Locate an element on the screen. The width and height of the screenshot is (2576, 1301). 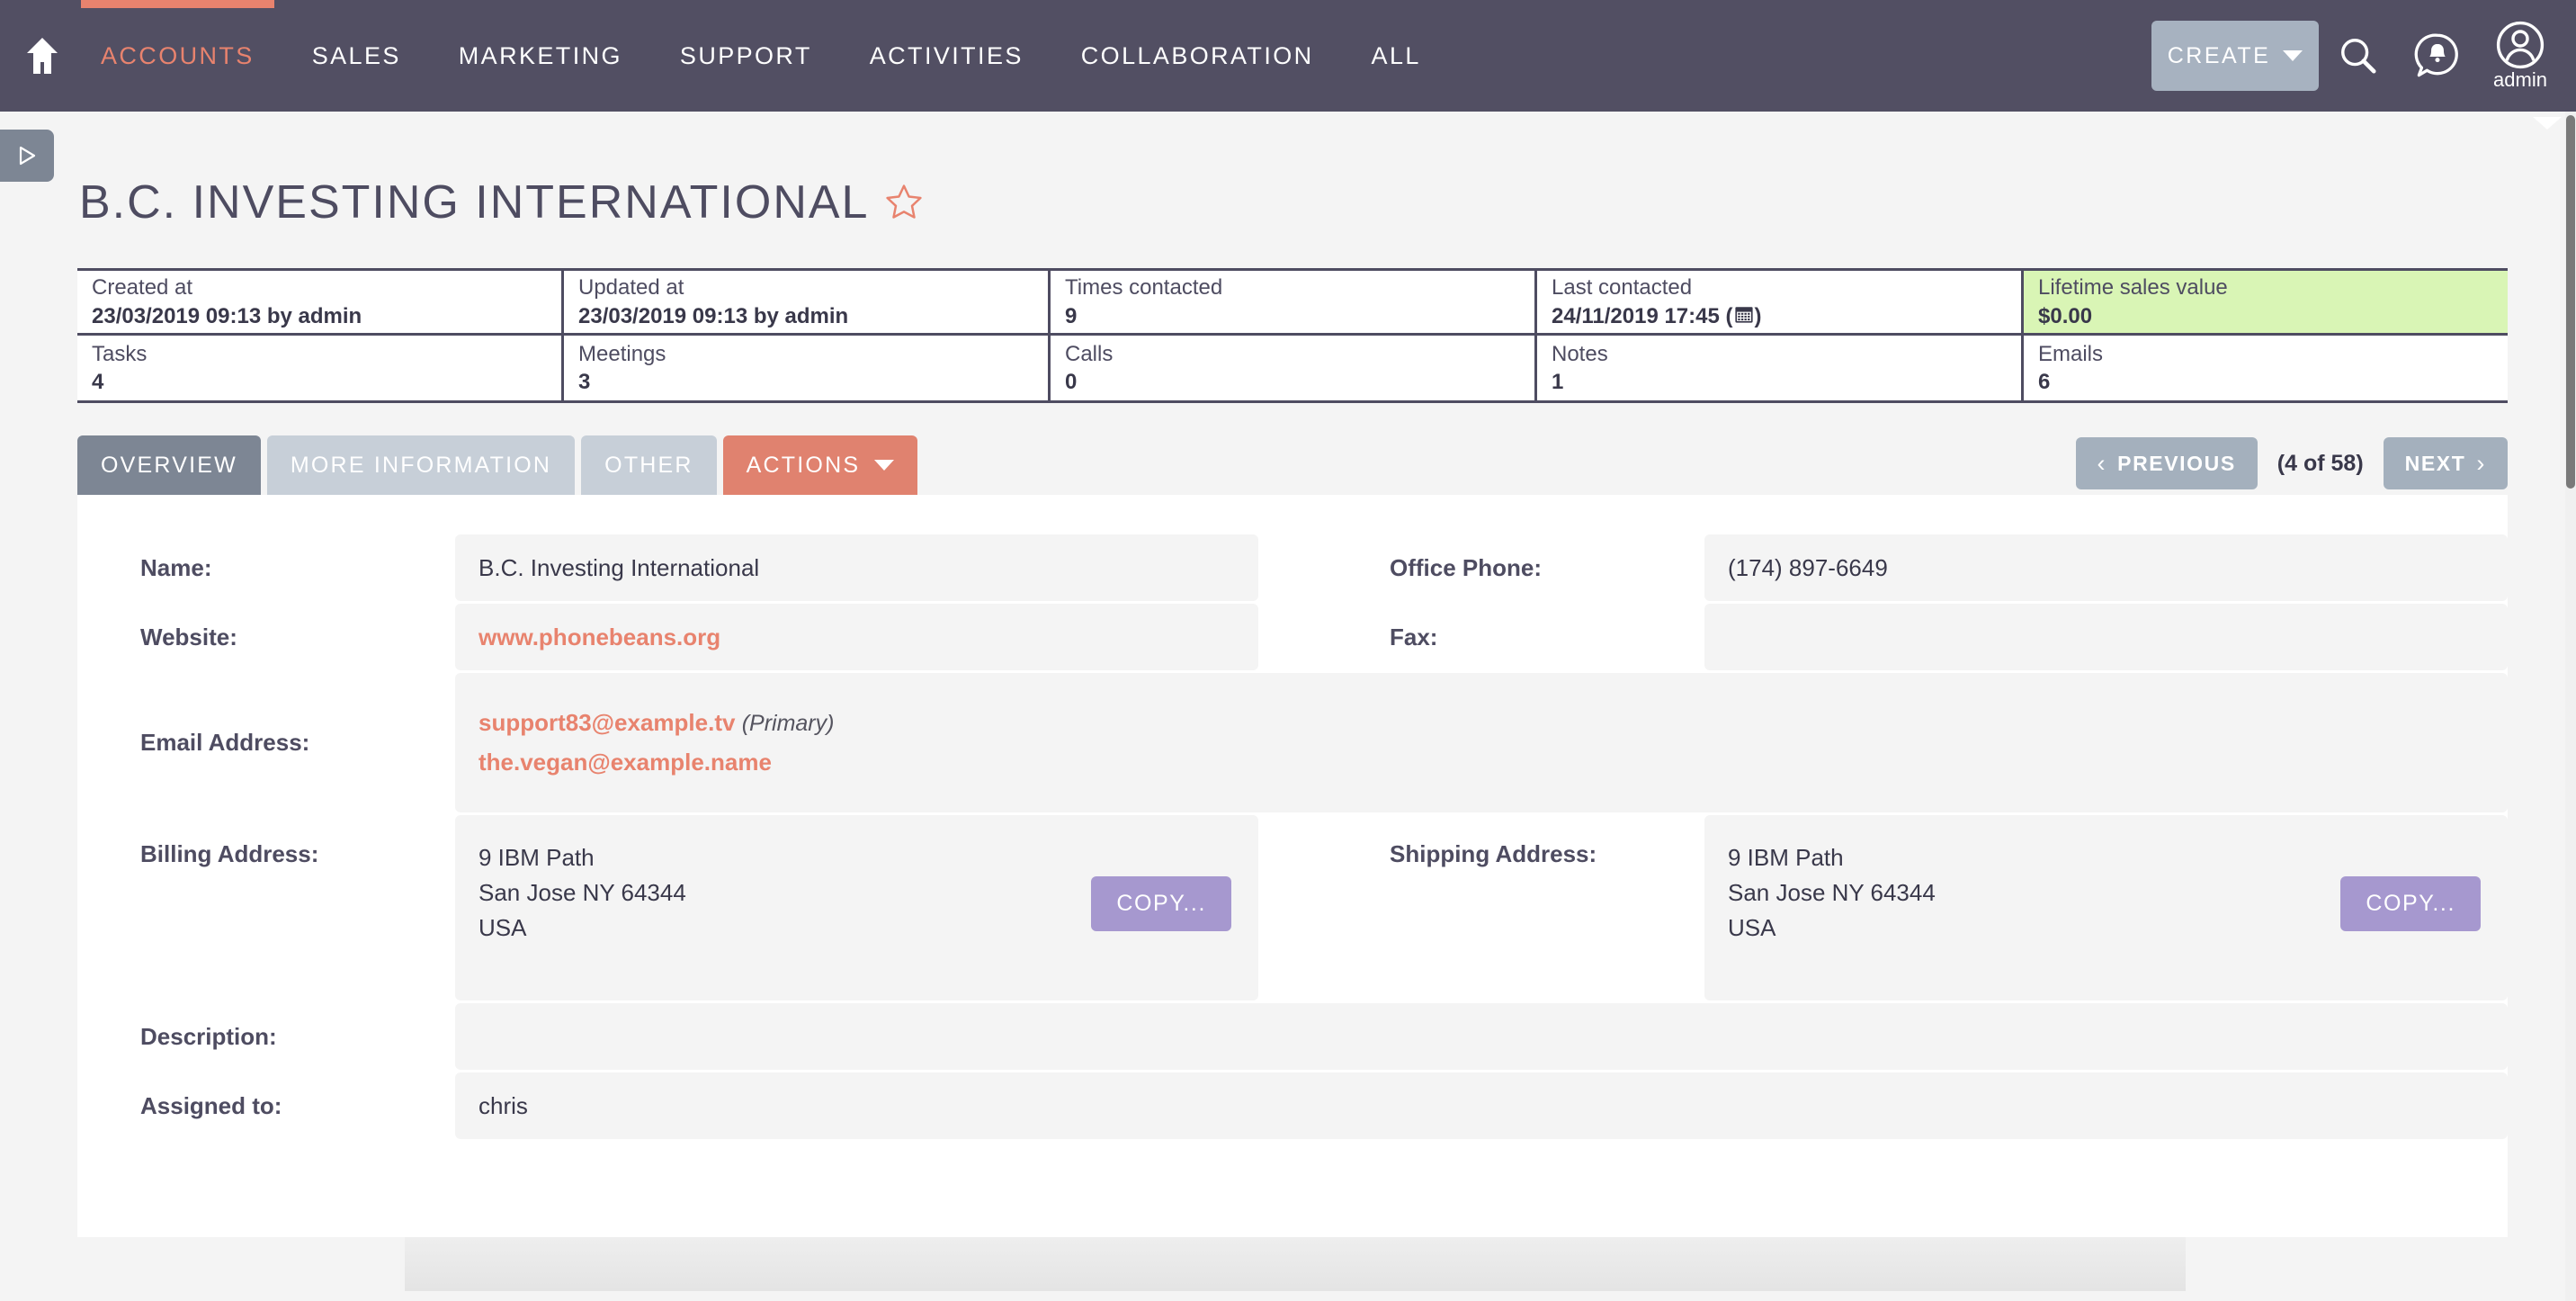
summary-label: Lifetime sales value is located at coordinates (2133, 288).